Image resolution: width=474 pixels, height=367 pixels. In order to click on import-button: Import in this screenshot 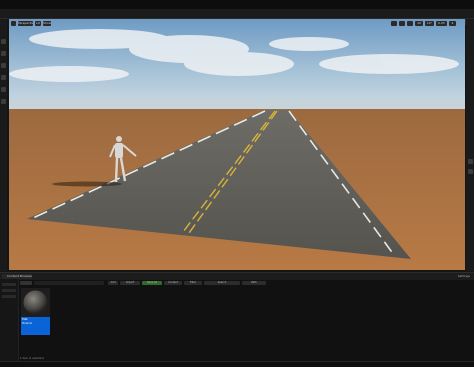, I will do `click(130, 283)`.